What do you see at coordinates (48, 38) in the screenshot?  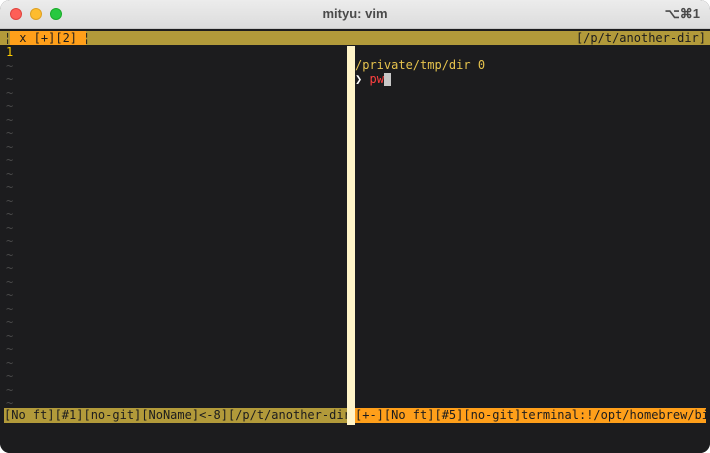 I see `tab-active: x [+][2]` at bounding box center [48, 38].